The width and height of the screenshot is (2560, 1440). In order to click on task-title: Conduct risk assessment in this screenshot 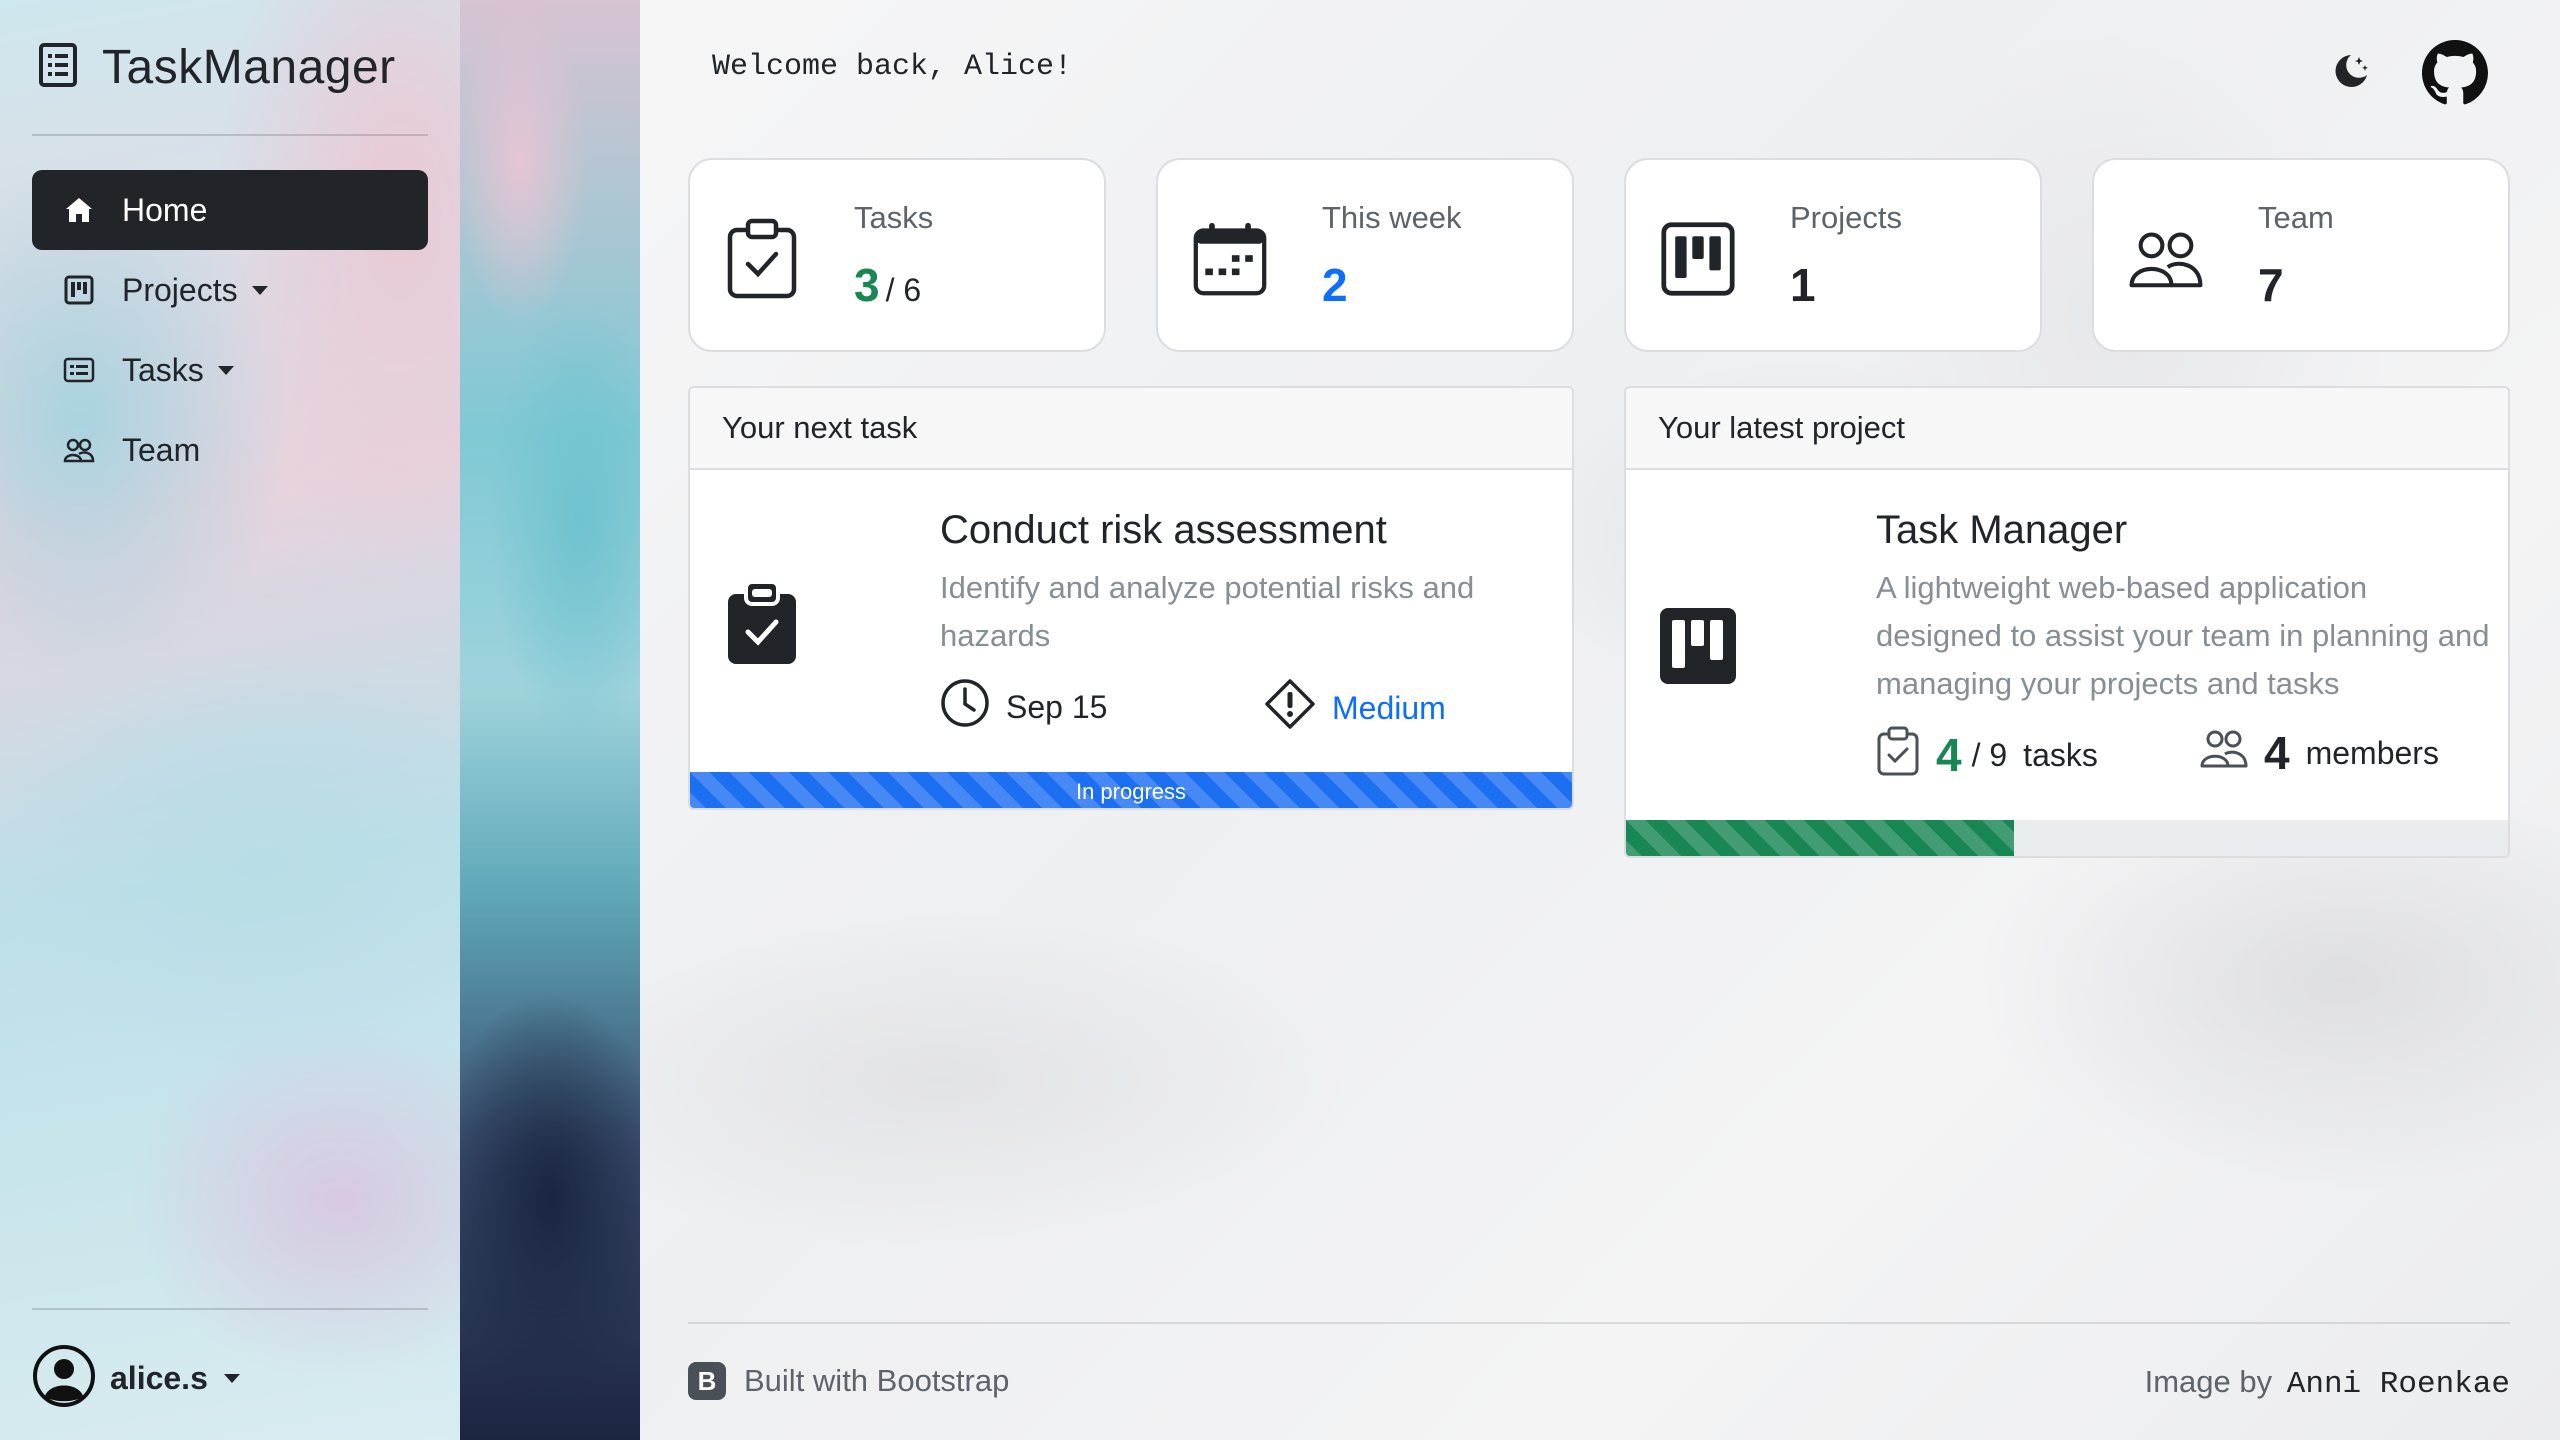, I will do `click(1163, 530)`.